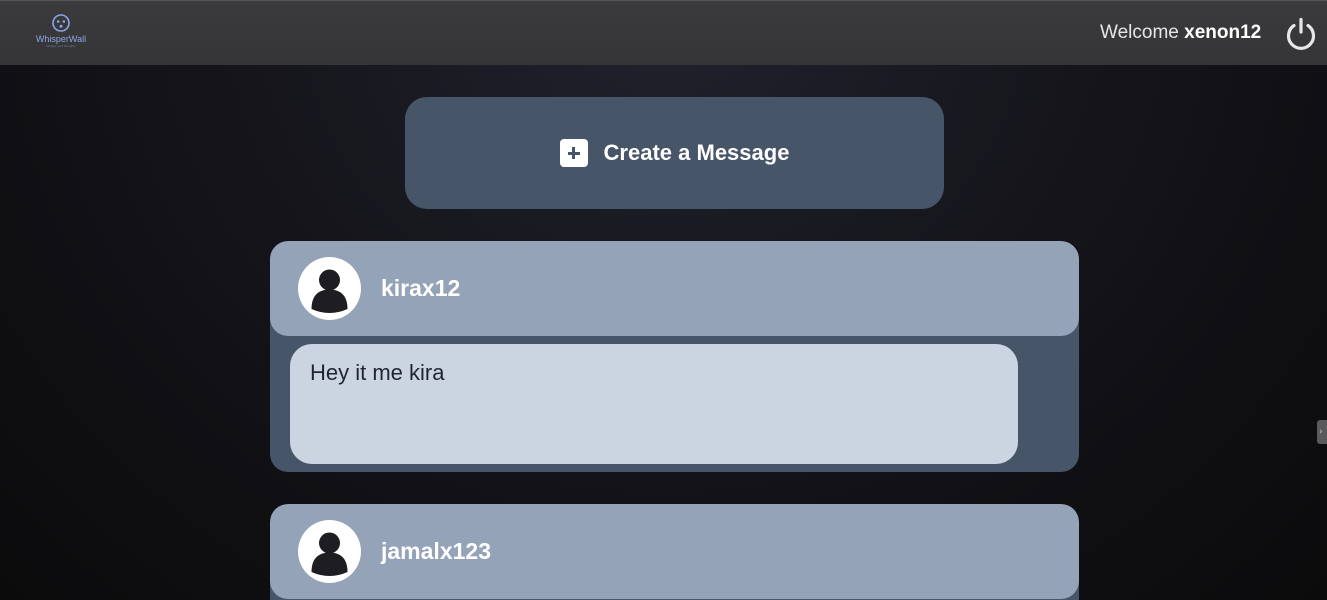  I want to click on message-card: jamalx123, so click(674, 552).